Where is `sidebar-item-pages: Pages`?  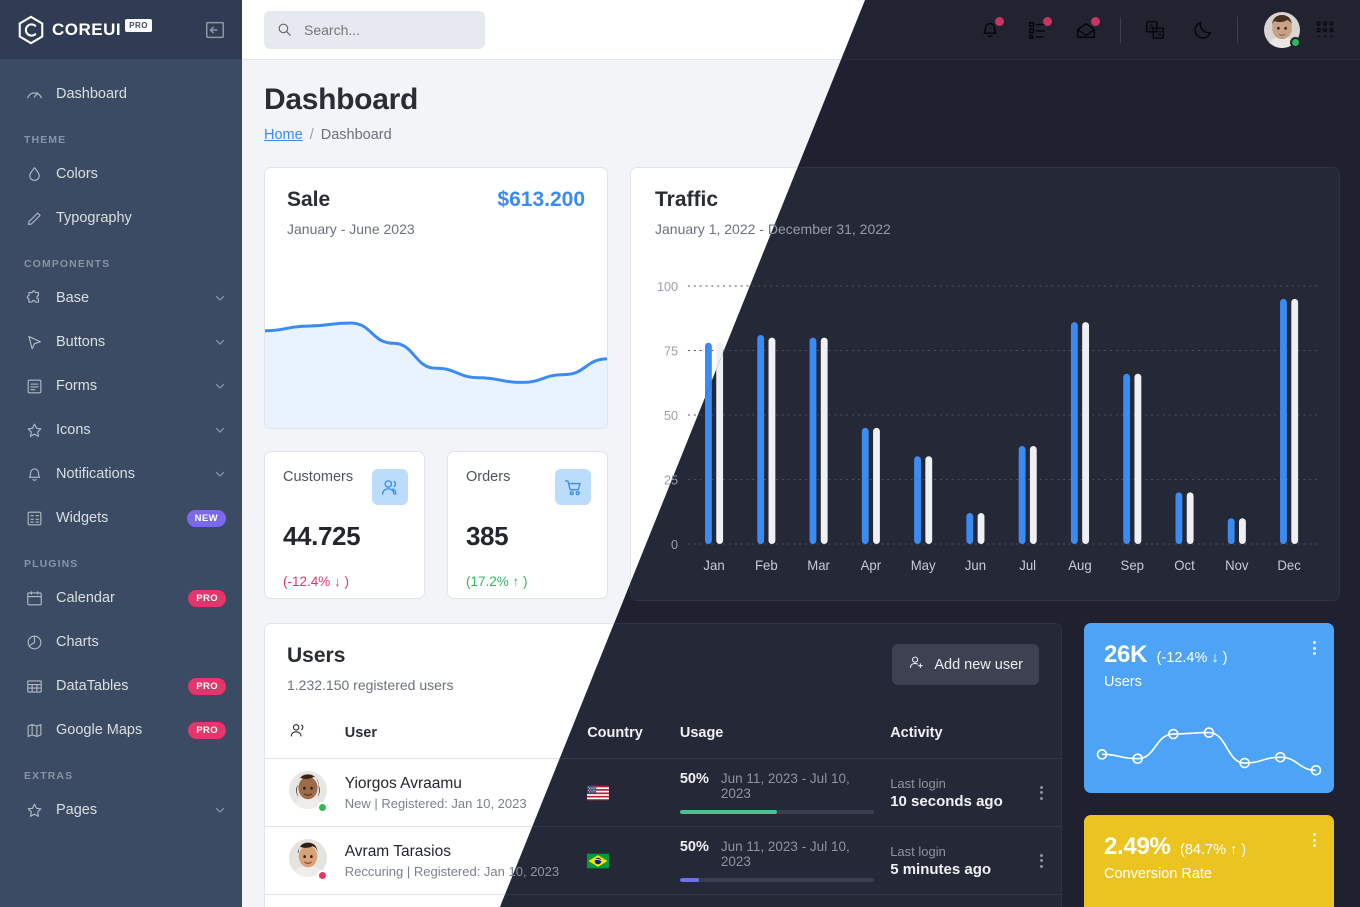
sidebar-item-pages: Pages is located at coordinates (121, 810).